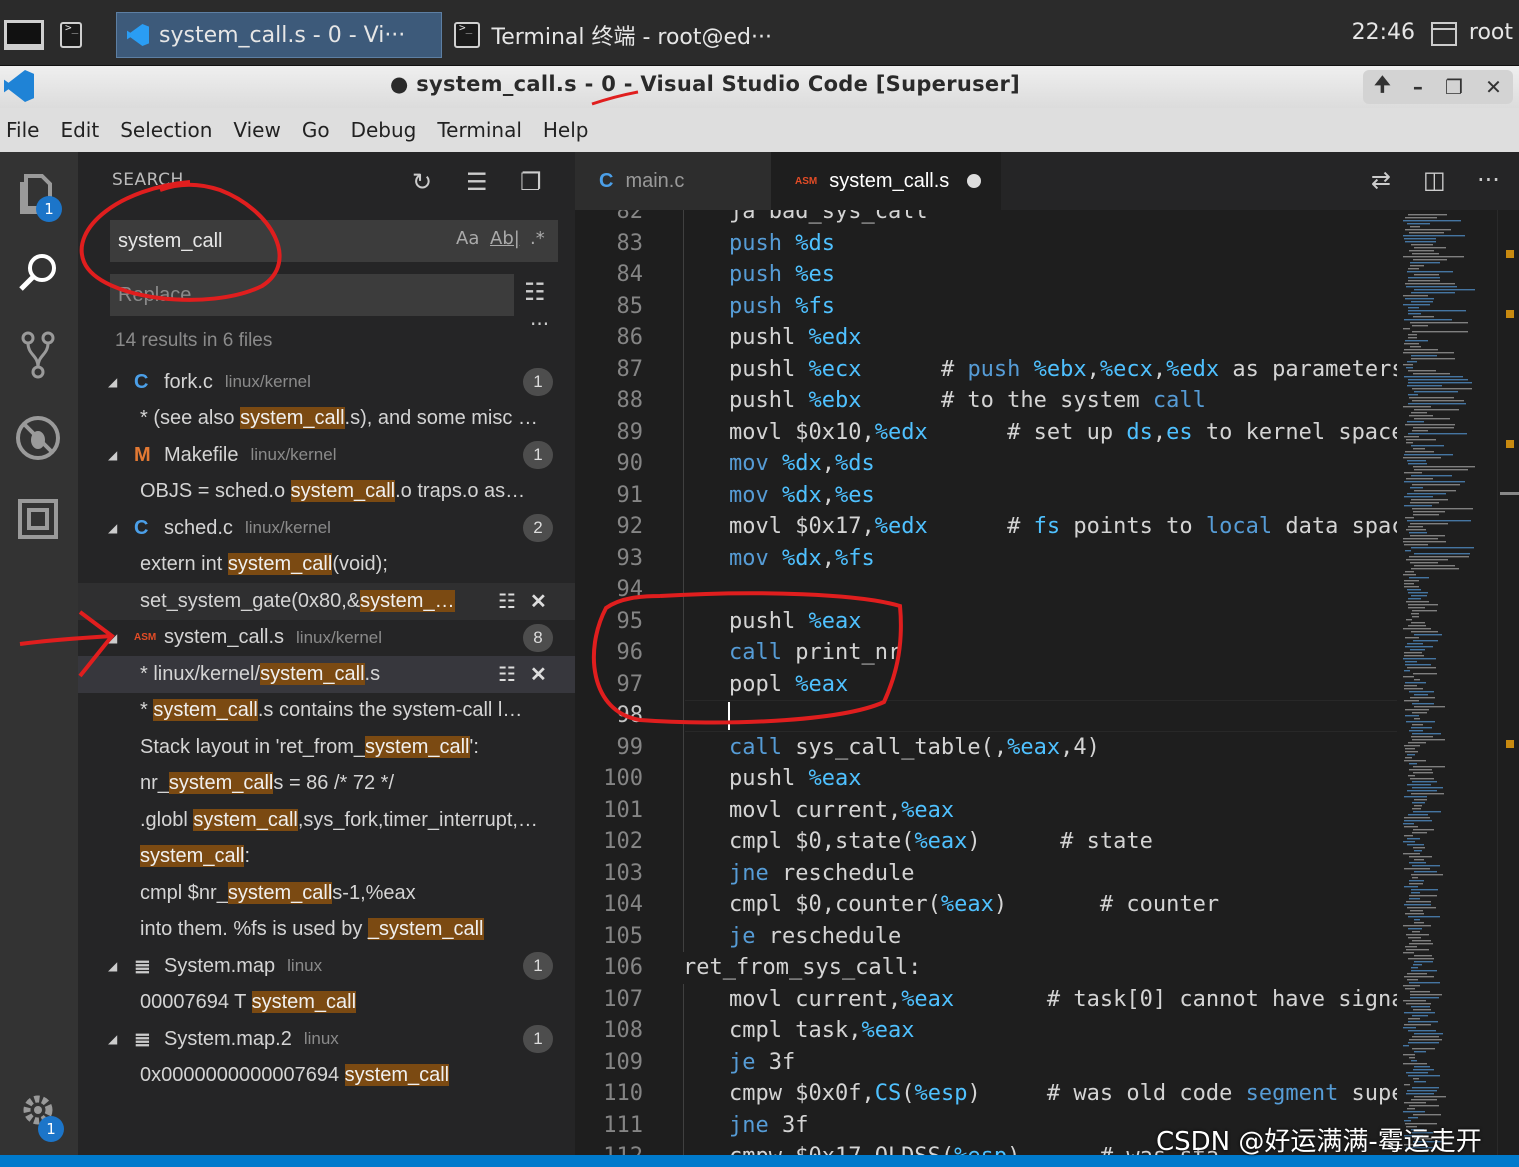  What do you see at coordinates (841, 652) in the screenshot?
I see `code-token: print_nr` at bounding box center [841, 652].